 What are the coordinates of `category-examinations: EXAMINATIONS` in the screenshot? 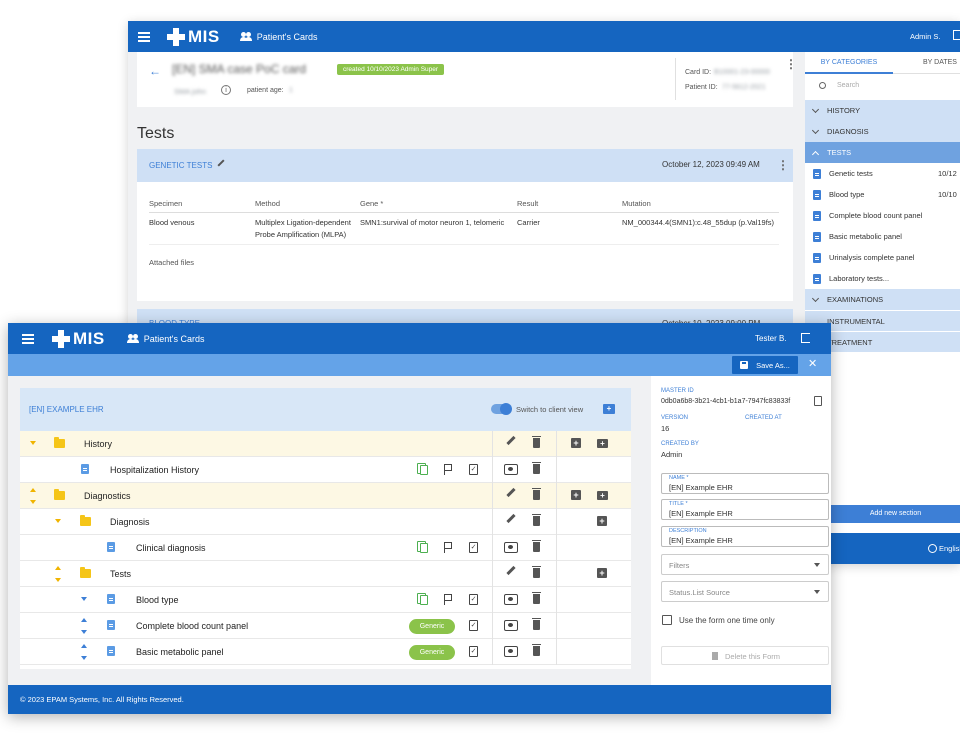 It's located at (882, 299).